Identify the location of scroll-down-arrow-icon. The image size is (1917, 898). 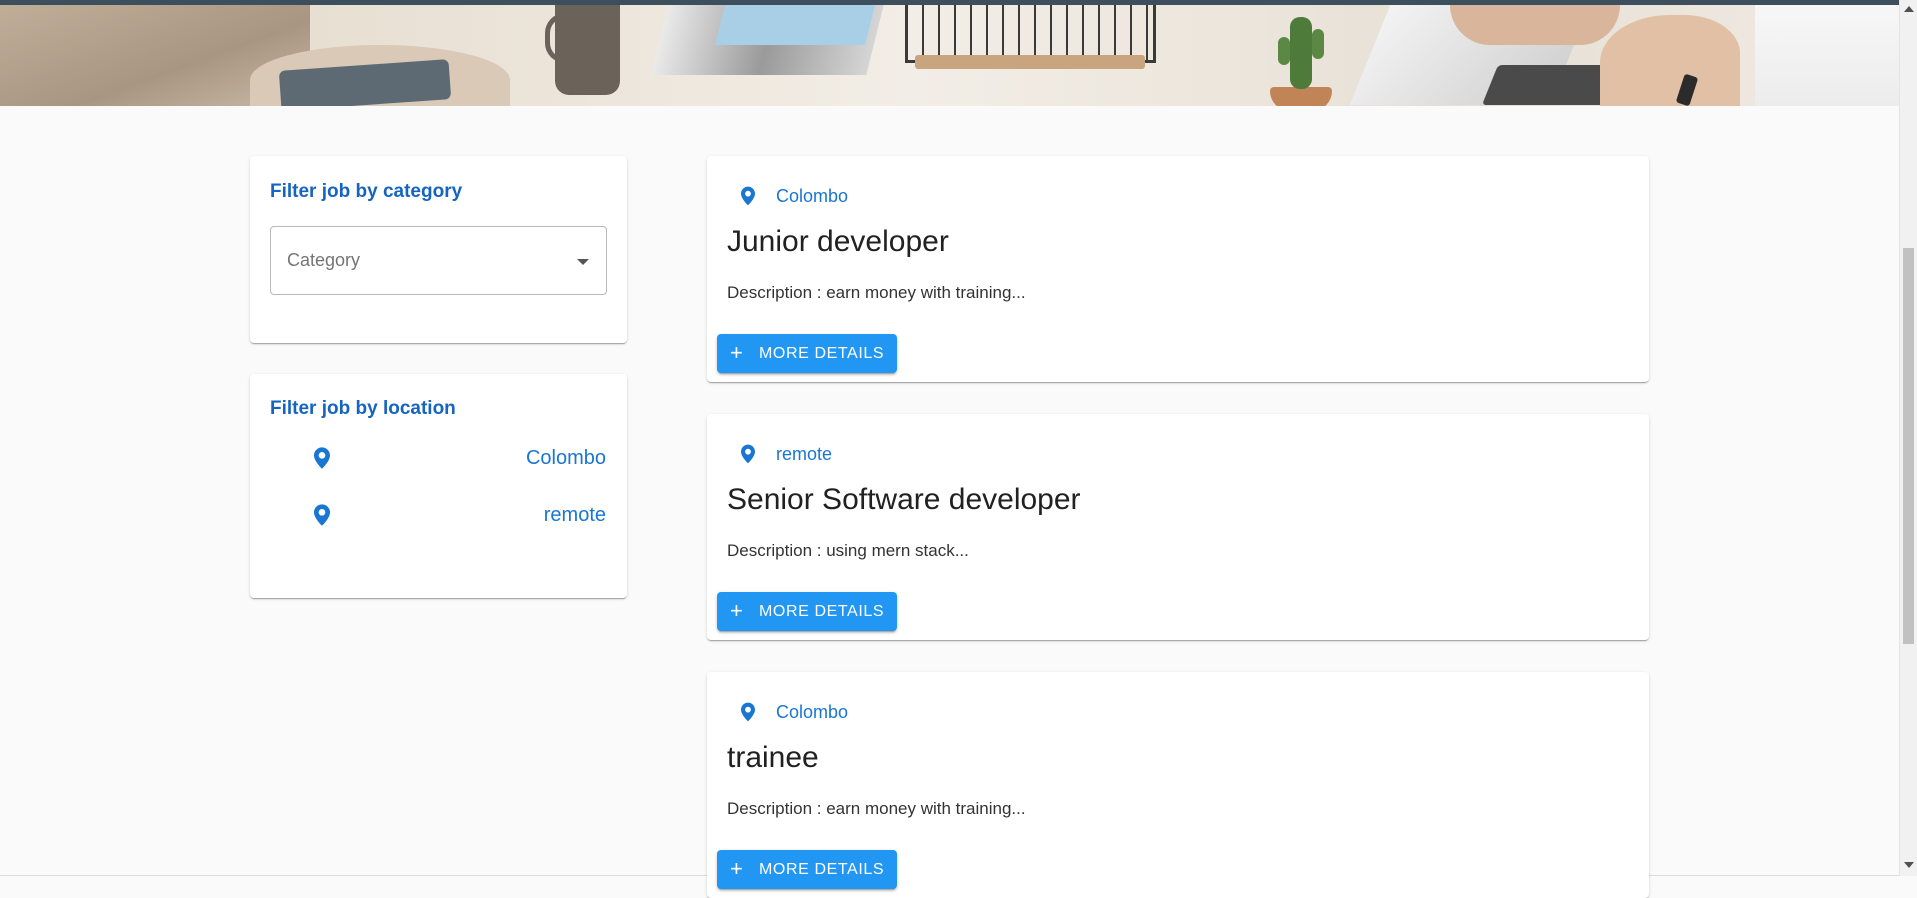
(1909, 865).